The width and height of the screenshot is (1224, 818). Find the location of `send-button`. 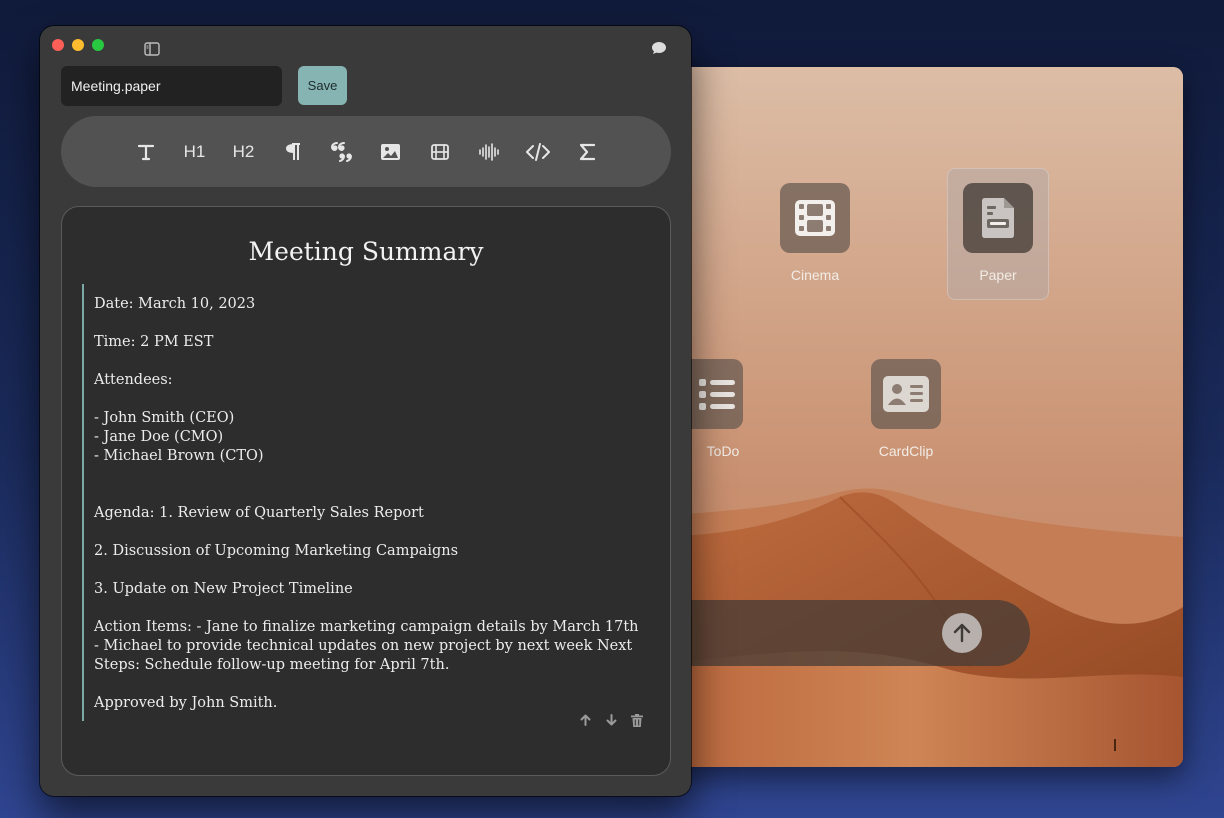

send-button is located at coordinates (962, 633).